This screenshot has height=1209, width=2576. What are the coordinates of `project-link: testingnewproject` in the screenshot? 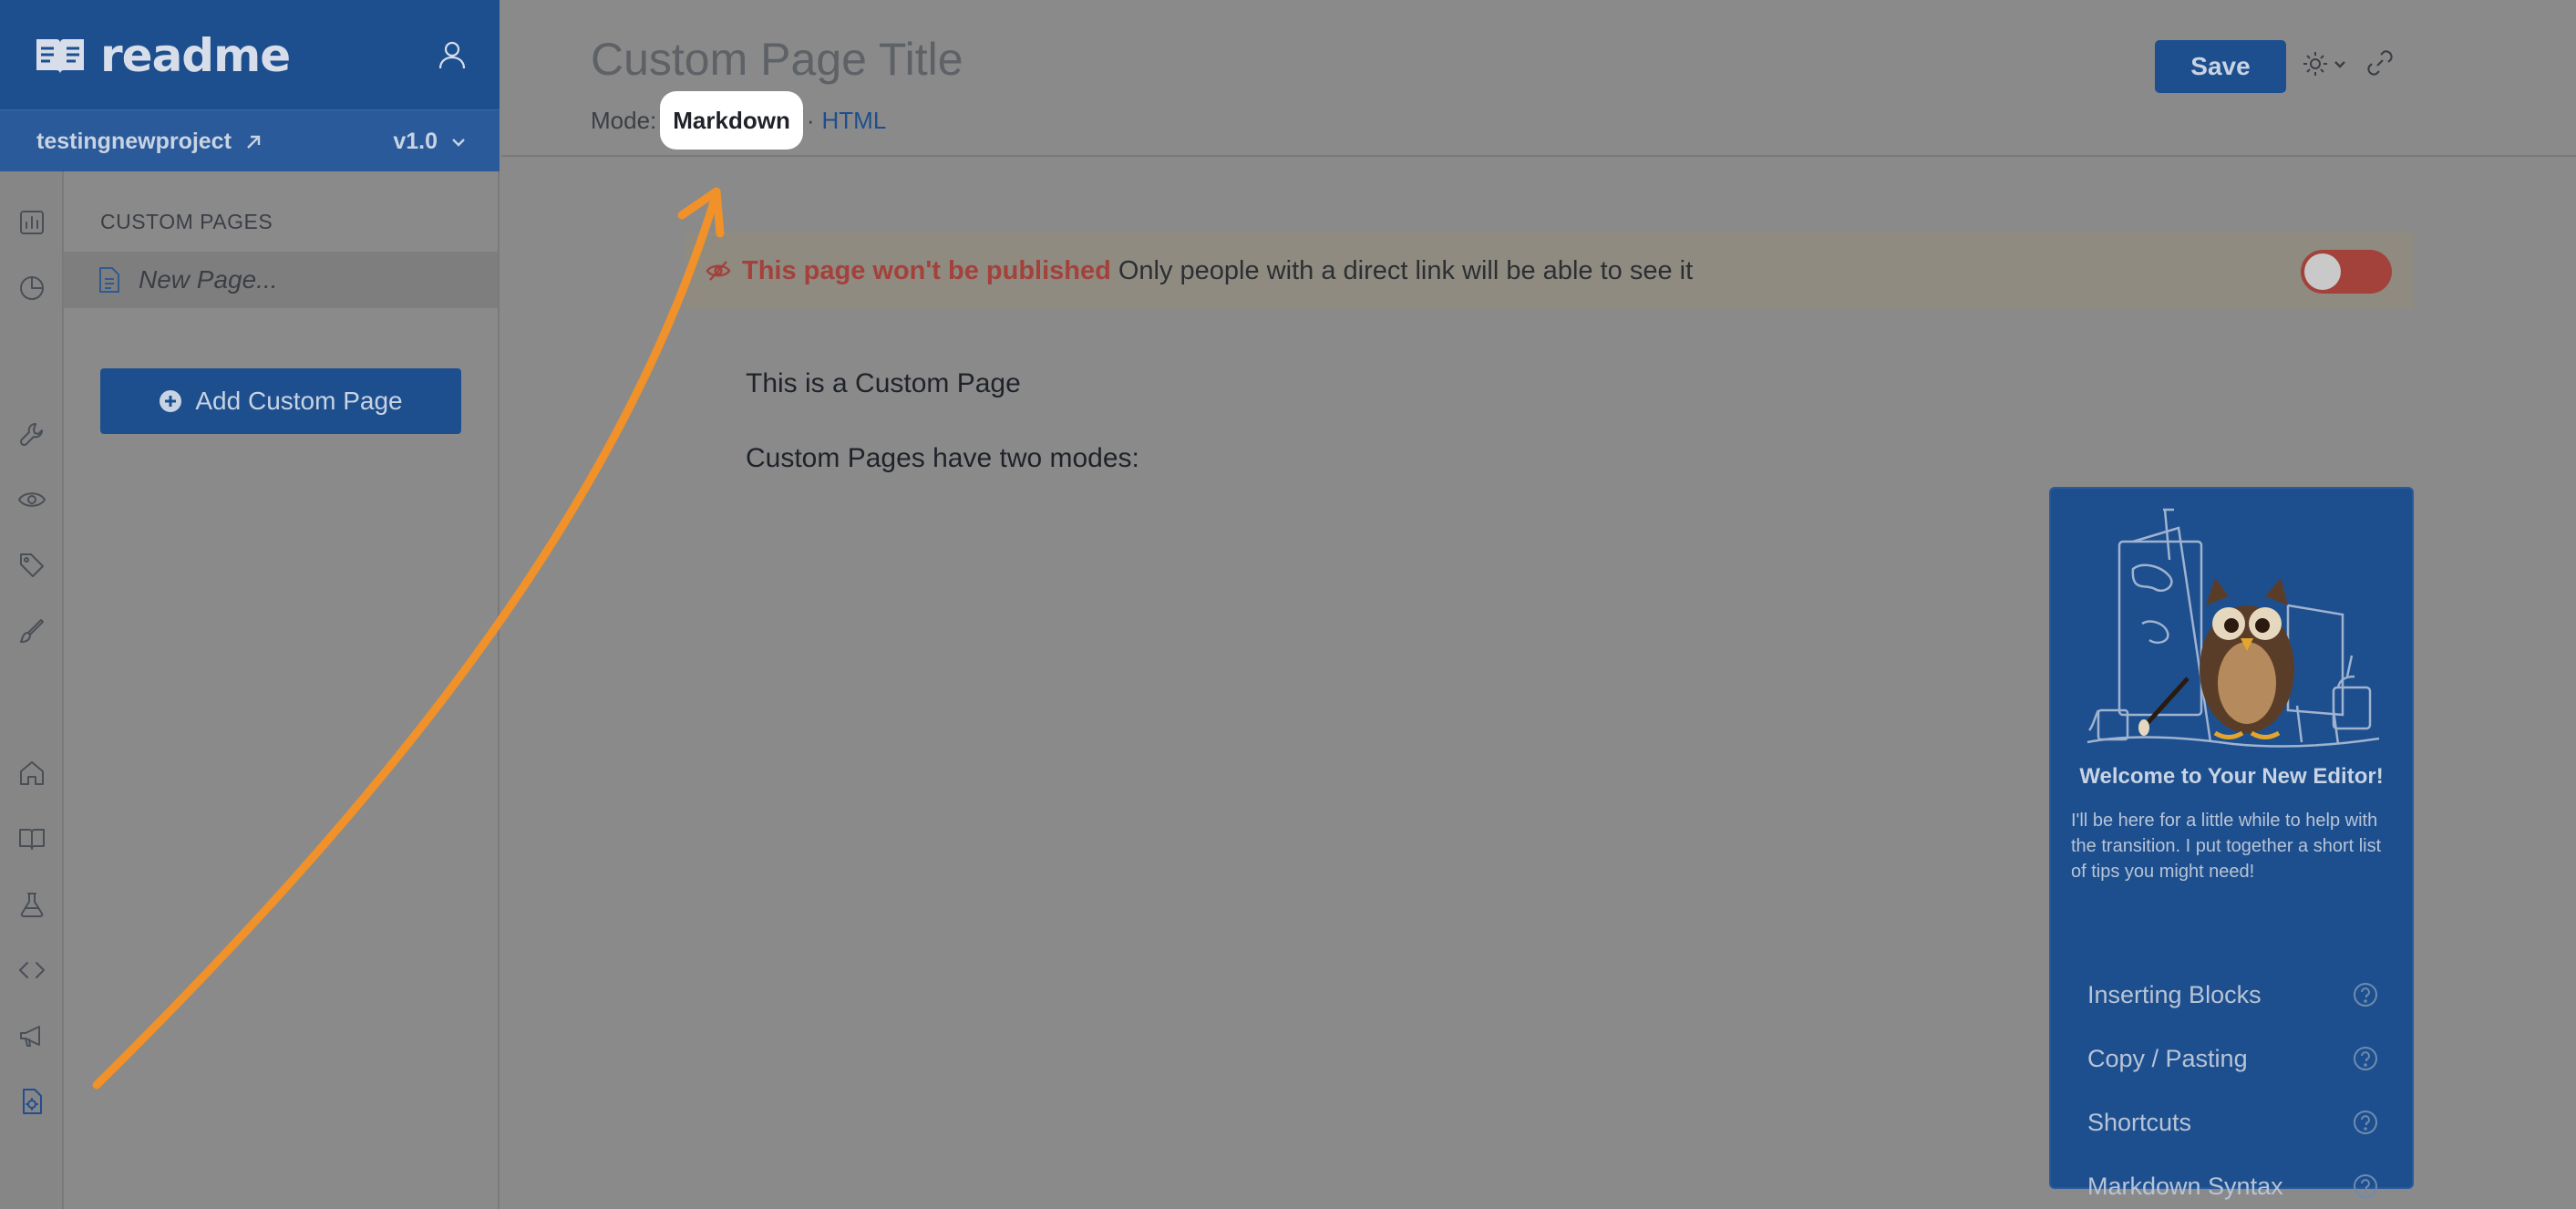 It's located at (150, 142).